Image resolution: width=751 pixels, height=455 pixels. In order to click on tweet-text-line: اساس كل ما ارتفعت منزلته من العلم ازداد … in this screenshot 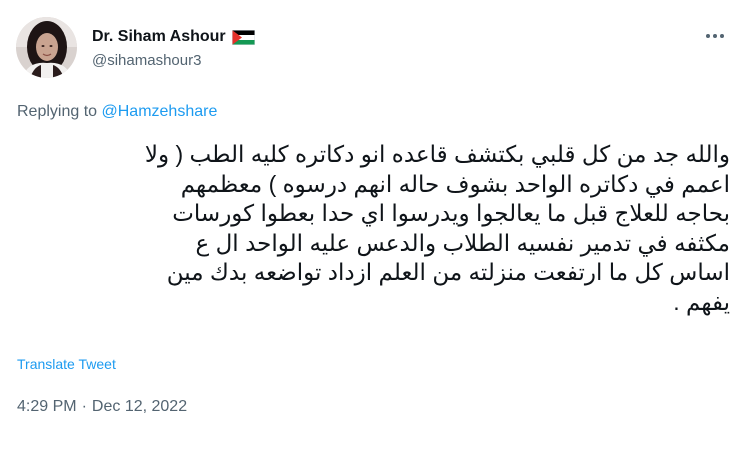, I will do `click(448, 272)`.